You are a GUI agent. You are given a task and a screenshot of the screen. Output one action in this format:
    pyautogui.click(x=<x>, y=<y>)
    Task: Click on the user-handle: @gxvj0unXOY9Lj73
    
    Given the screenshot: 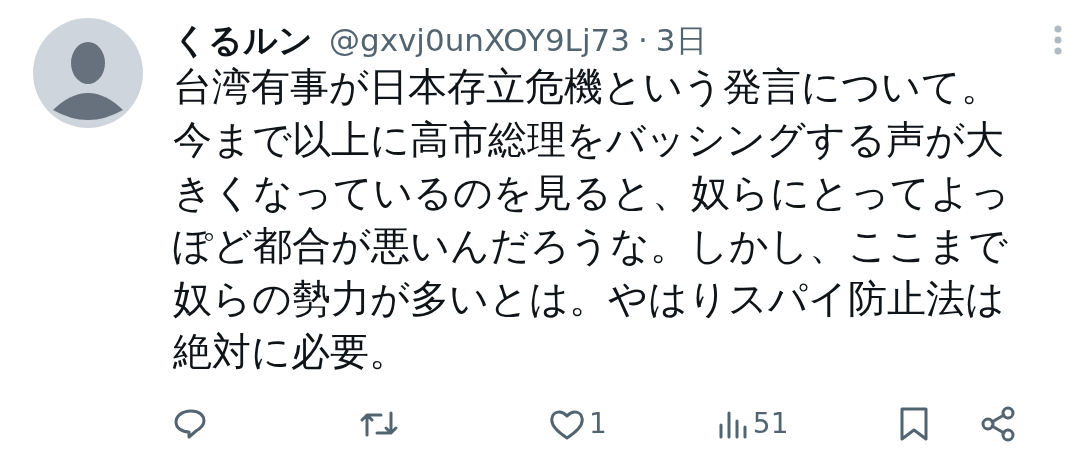 What is the action you would take?
    pyautogui.click(x=479, y=40)
    